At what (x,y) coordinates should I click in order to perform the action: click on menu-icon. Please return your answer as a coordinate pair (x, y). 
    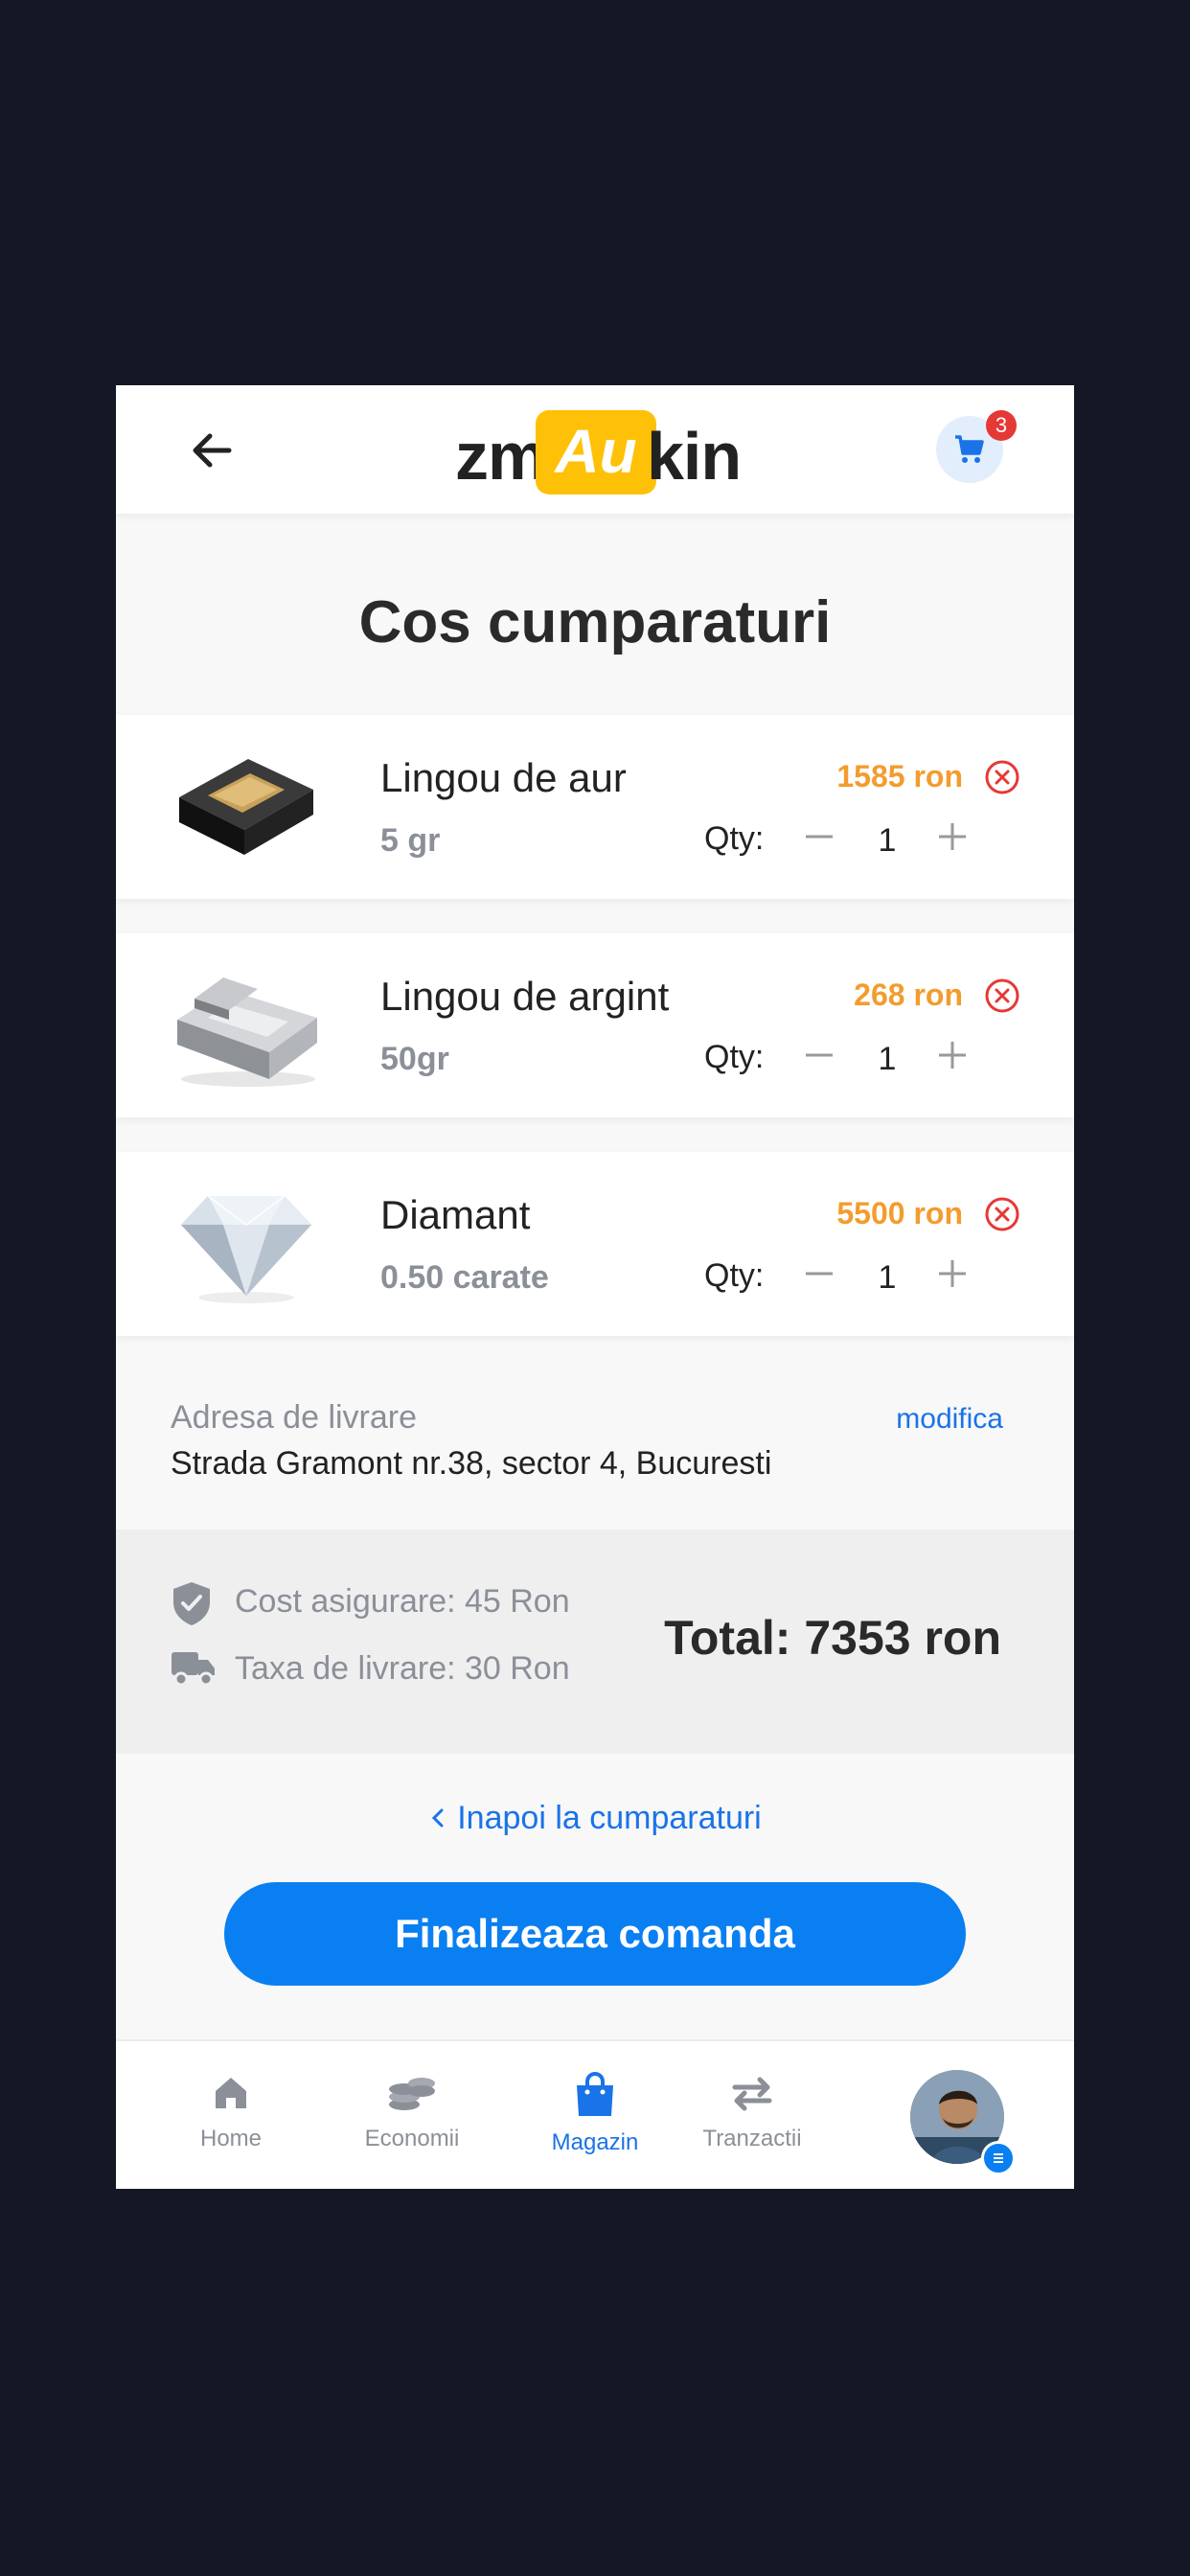
    Looking at the image, I should click on (999, 2158).